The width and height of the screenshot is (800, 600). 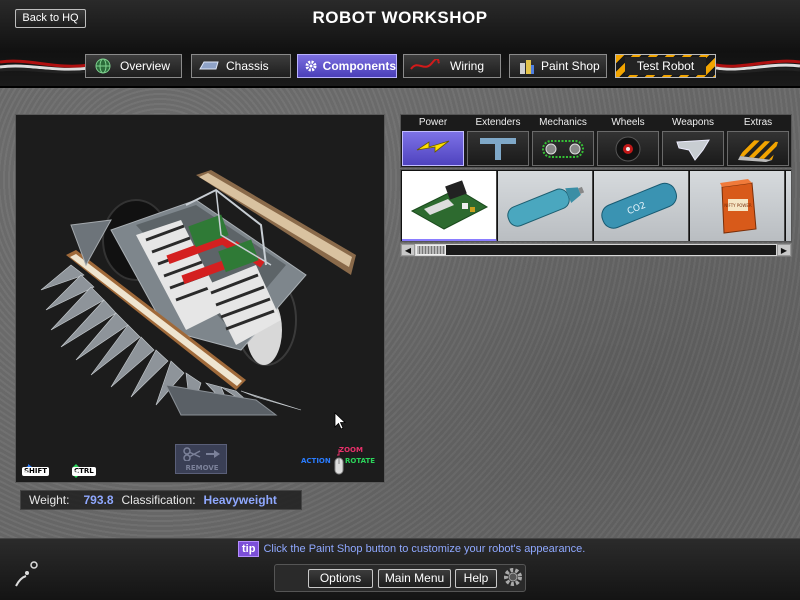 I want to click on category-wheels: Wheels, so click(x=628, y=142).